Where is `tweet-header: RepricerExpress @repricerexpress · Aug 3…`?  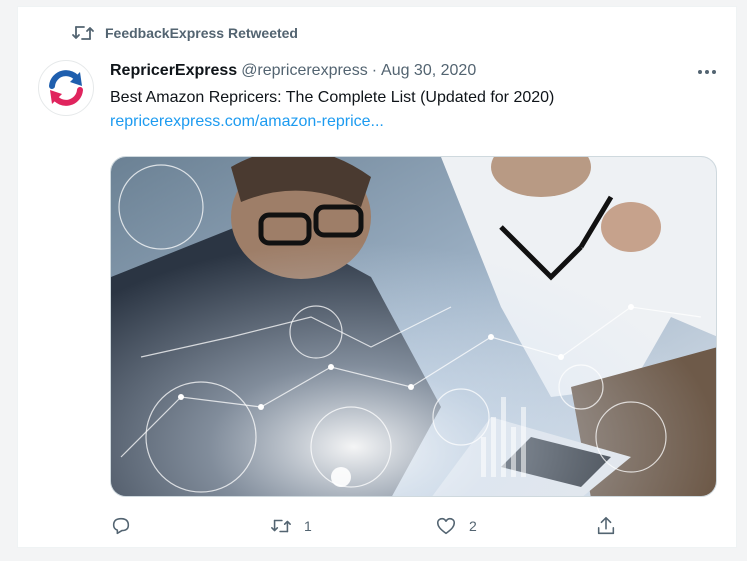 tweet-header: RepricerExpress @repricerexpress · Aug 3… is located at coordinates (370, 71).